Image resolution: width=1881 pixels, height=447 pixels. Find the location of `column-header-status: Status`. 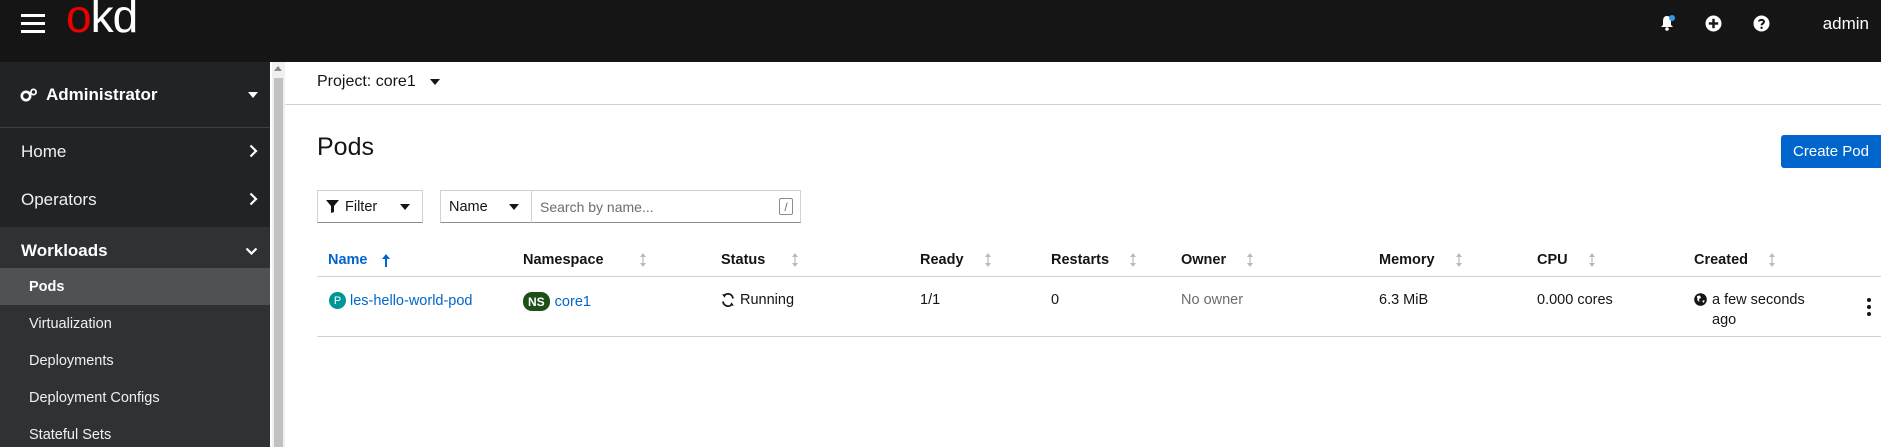

column-header-status: Status is located at coordinates (760, 260).